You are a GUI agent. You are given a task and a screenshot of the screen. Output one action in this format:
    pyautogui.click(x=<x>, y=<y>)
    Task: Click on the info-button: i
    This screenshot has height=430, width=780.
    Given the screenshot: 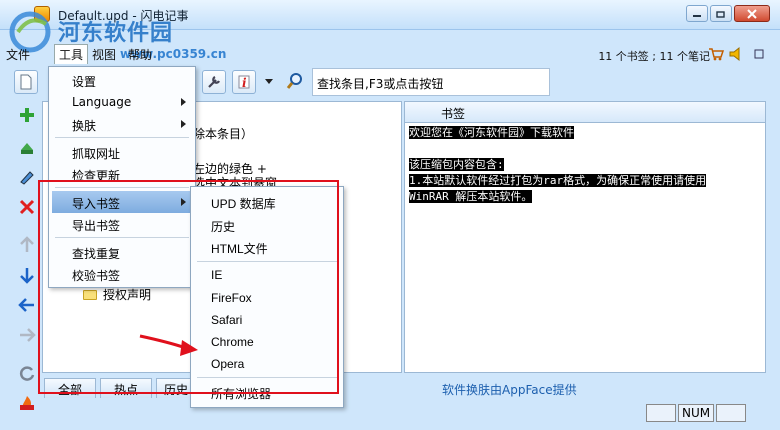 What is the action you would take?
    pyautogui.click(x=244, y=82)
    